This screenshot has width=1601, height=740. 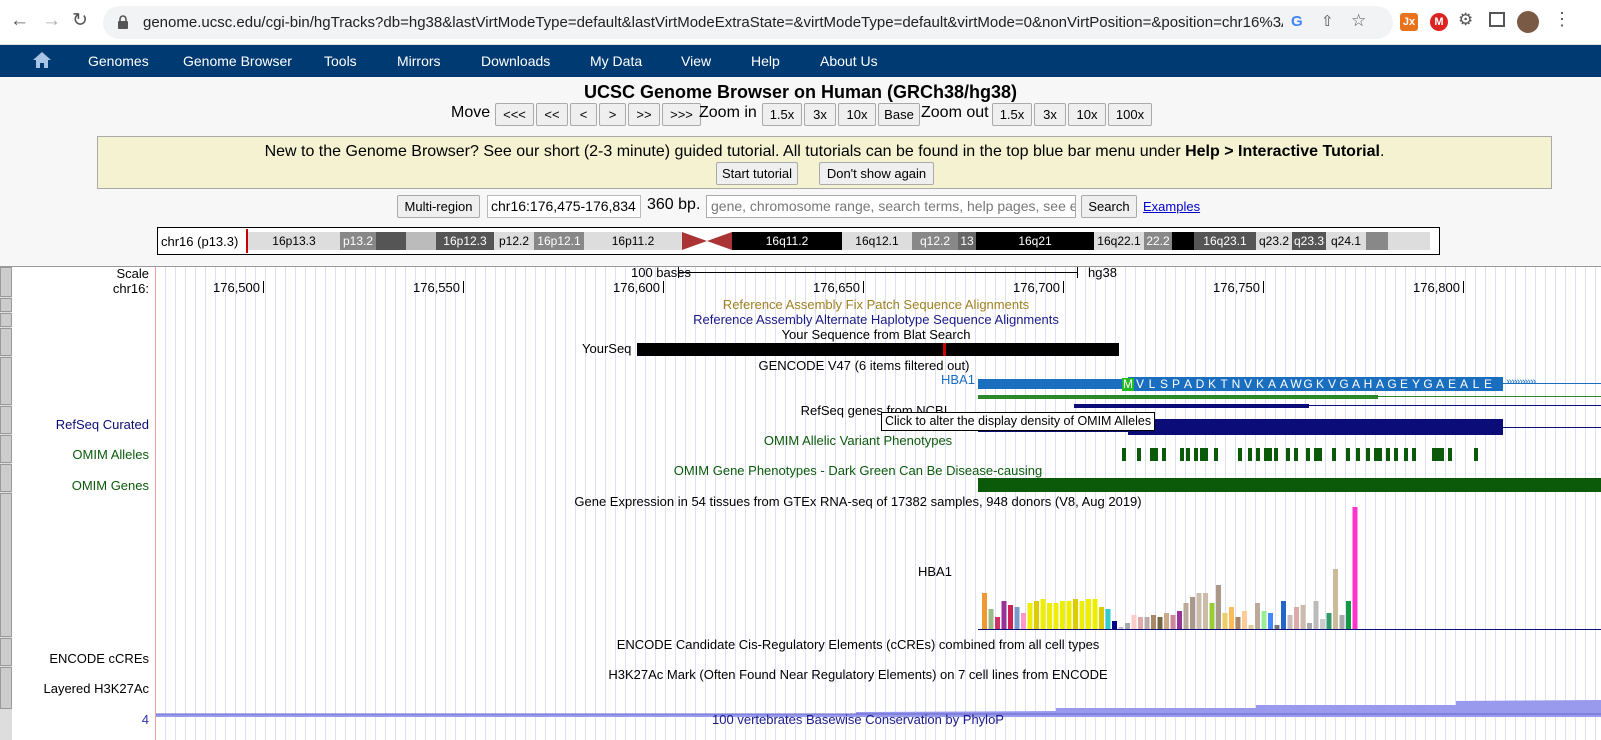 I want to click on nav-my-data: My Data, so click(x=616, y=61).